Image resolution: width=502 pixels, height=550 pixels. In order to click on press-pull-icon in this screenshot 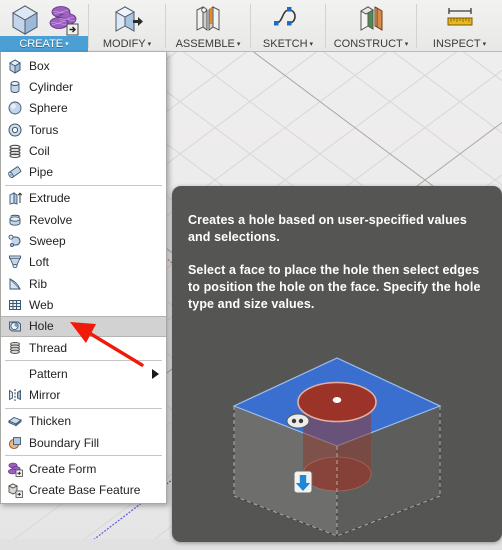, I will do `click(127, 19)`.